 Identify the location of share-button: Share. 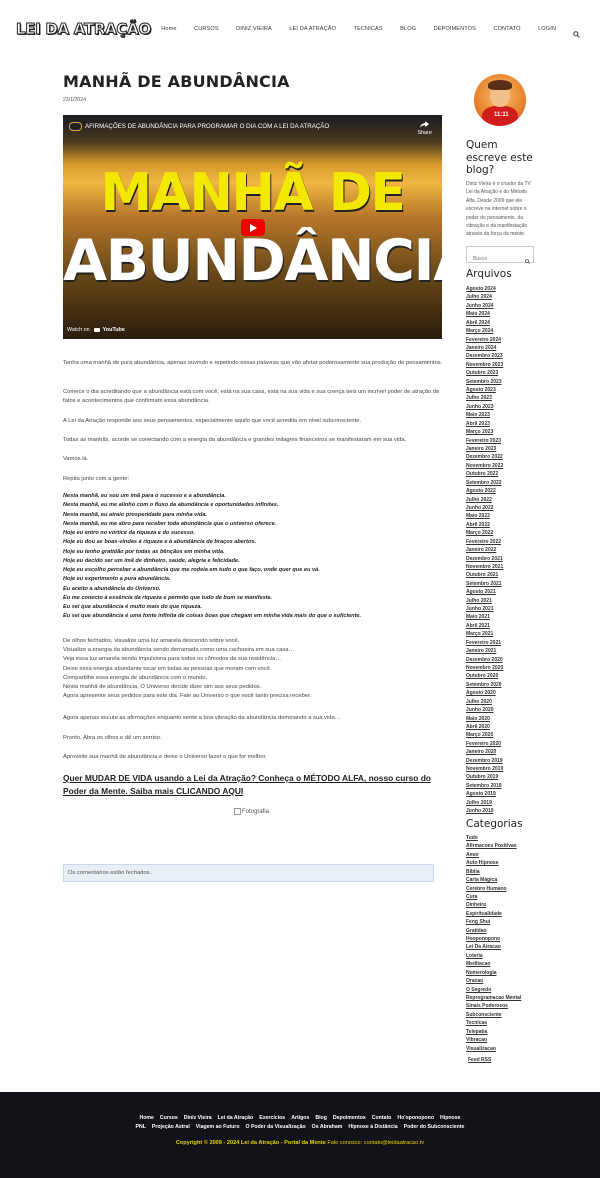
(424, 128).